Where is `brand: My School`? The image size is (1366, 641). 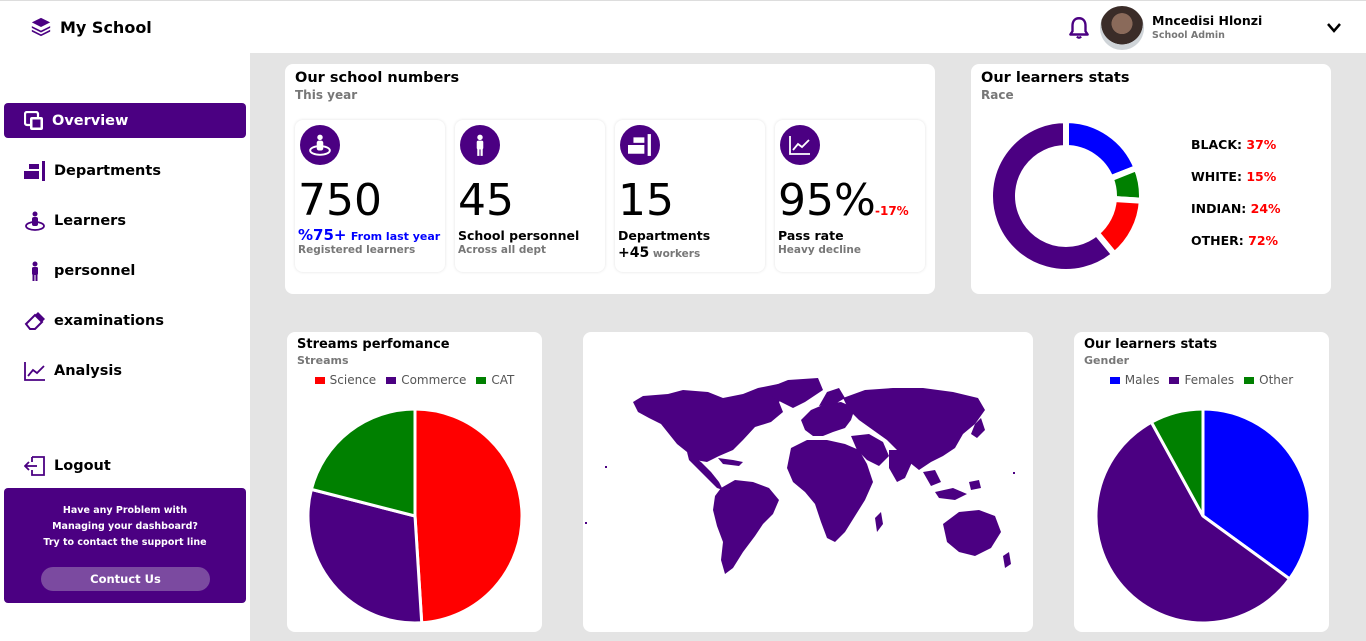
brand: My School is located at coordinates (91, 27).